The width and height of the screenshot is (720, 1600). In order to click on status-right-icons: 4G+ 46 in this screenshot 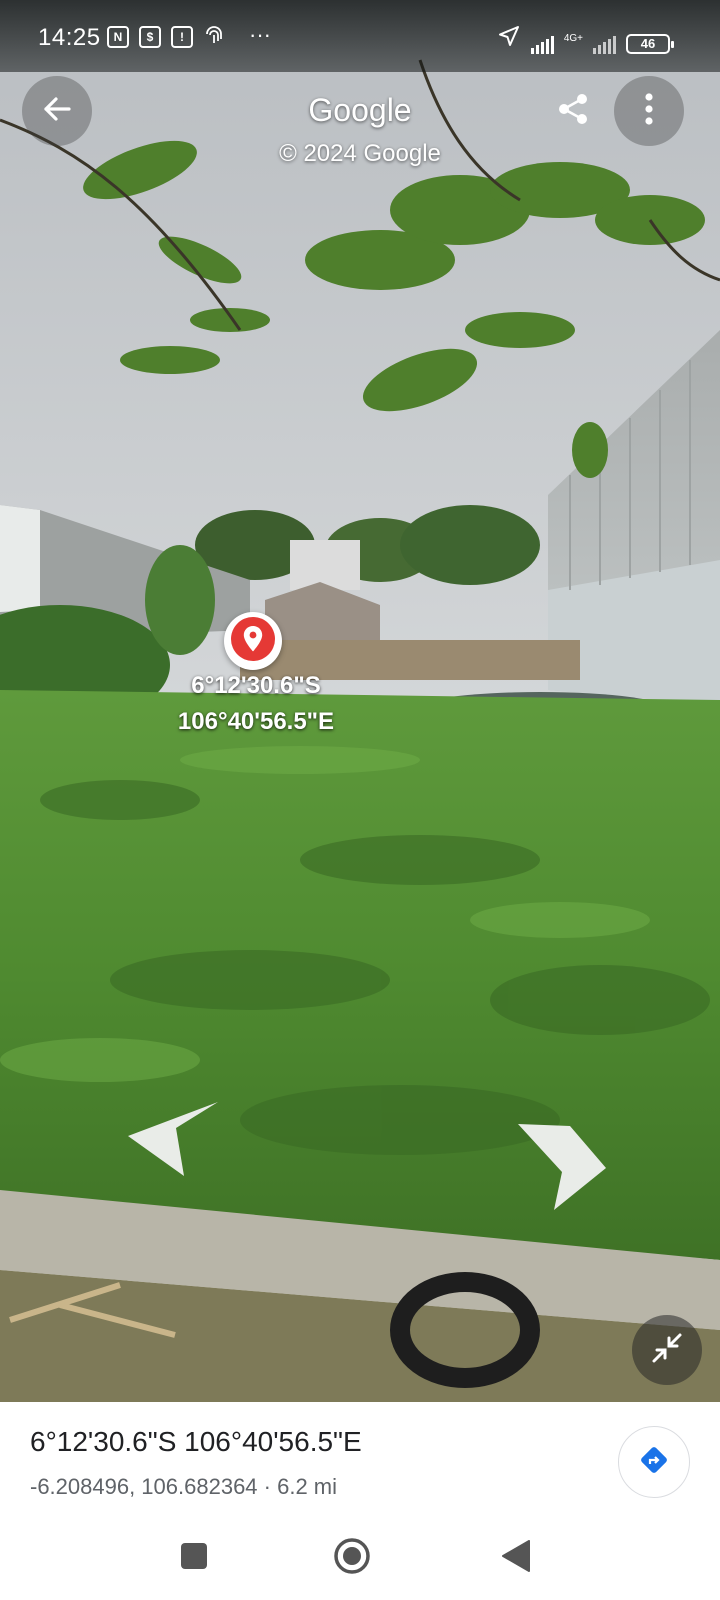, I will do `click(585, 39)`.